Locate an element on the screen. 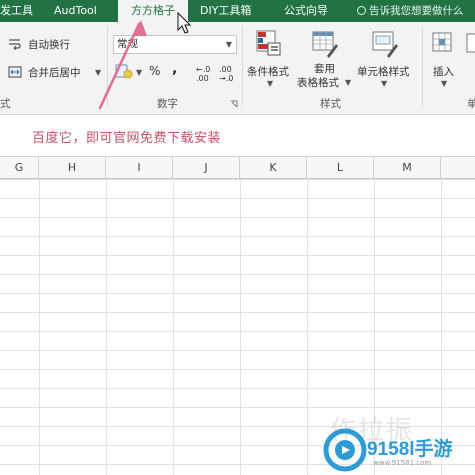 Image resolution: width=475 pixels, height=475 pixels. increase-decimal-button: ←.0 .00 is located at coordinates (207, 74).